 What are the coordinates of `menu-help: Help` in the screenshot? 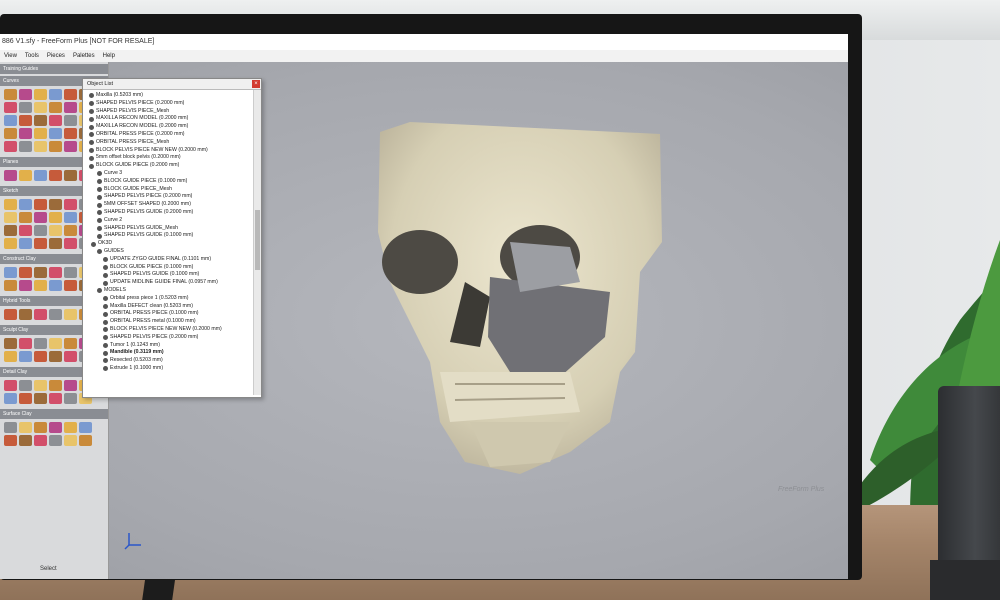 It's located at (109, 56).